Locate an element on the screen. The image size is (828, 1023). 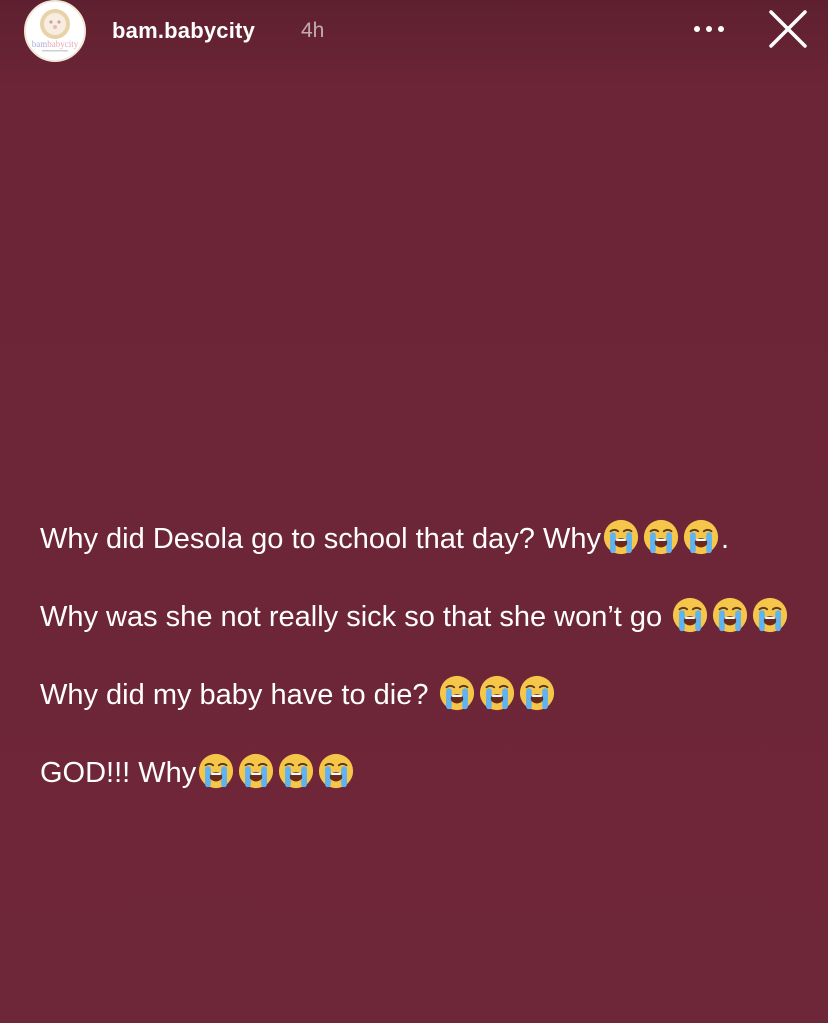
brand-logo: bambabycity is located at coordinates (55, 31).